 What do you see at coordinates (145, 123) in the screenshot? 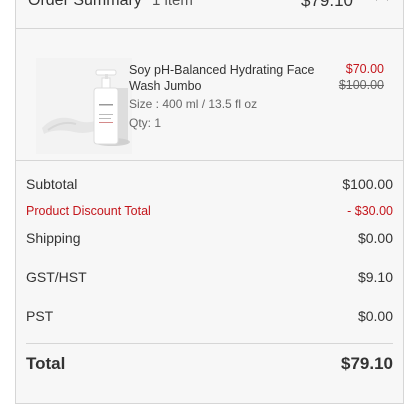
I see `product-quantity: Qty: 1` at bounding box center [145, 123].